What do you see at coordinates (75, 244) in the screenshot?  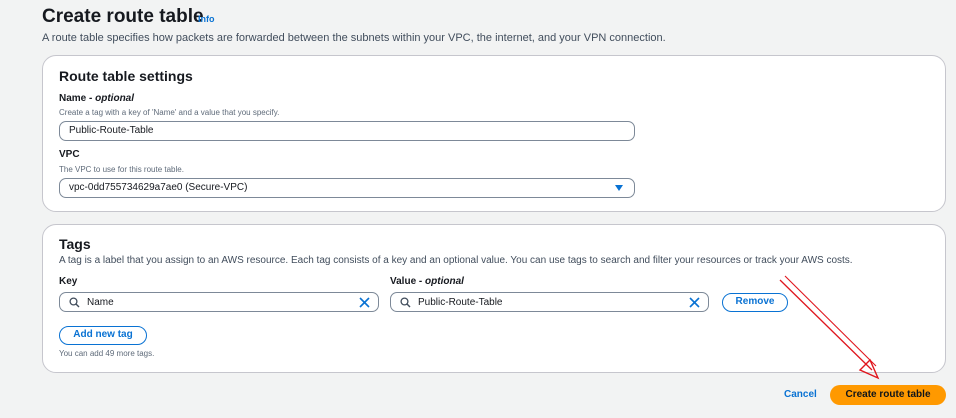 I see `tags-panel-title: Tags` at bounding box center [75, 244].